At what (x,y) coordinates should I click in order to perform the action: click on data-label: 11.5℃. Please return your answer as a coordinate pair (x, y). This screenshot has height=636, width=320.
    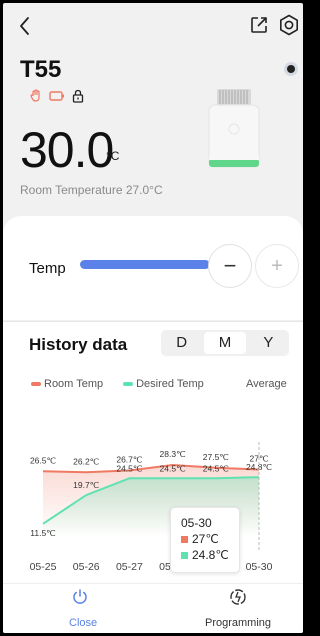
    Looking at the image, I should click on (43, 533).